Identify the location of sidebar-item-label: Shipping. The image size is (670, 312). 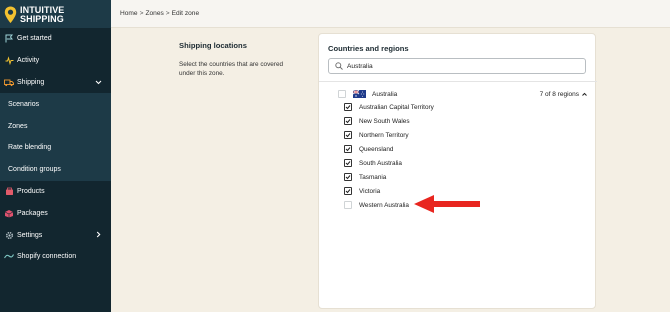
(31, 82).